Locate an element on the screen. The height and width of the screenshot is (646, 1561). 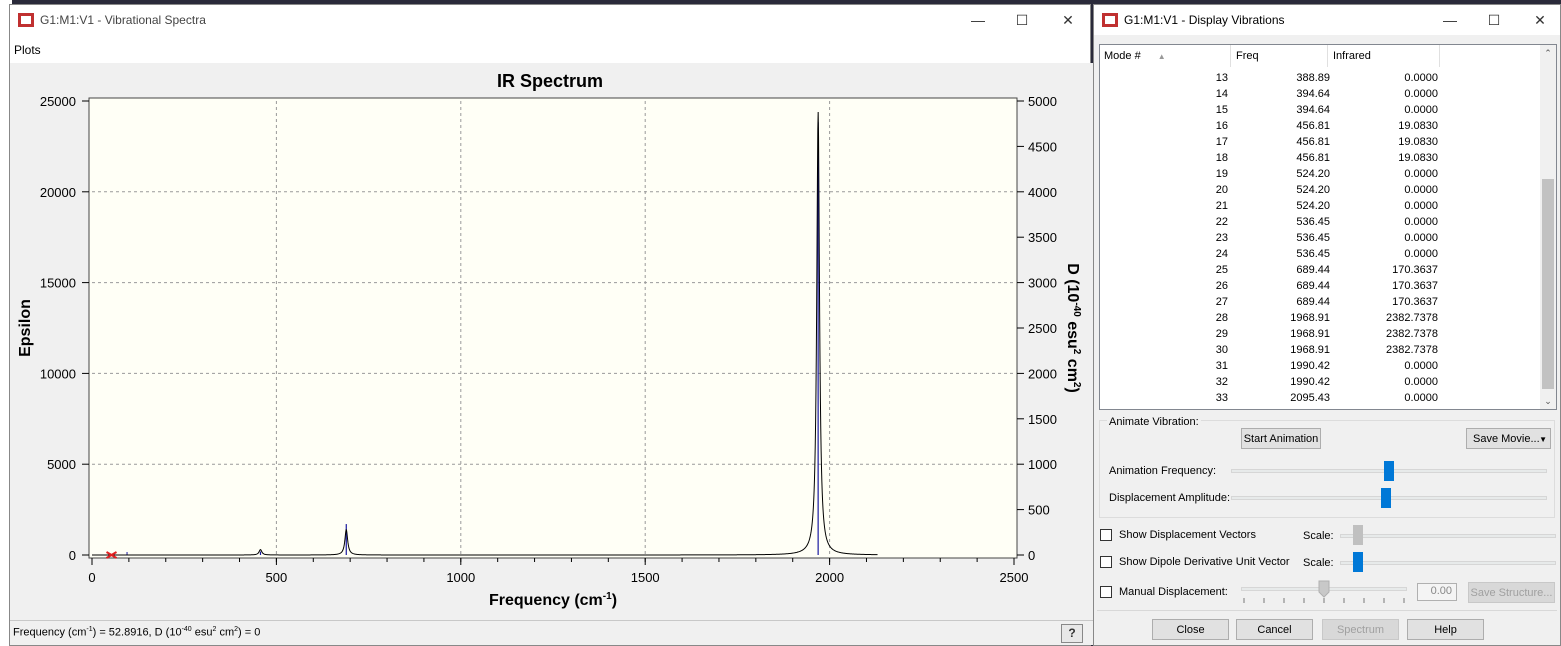
spectrum-button: Spectrum is located at coordinates (1360, 629).